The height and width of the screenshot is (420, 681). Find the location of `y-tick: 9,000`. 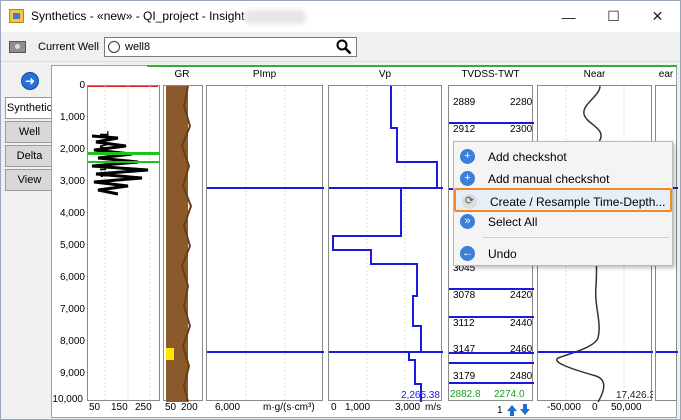

y-tick: 9,000 is located at coordinates (72, 373).